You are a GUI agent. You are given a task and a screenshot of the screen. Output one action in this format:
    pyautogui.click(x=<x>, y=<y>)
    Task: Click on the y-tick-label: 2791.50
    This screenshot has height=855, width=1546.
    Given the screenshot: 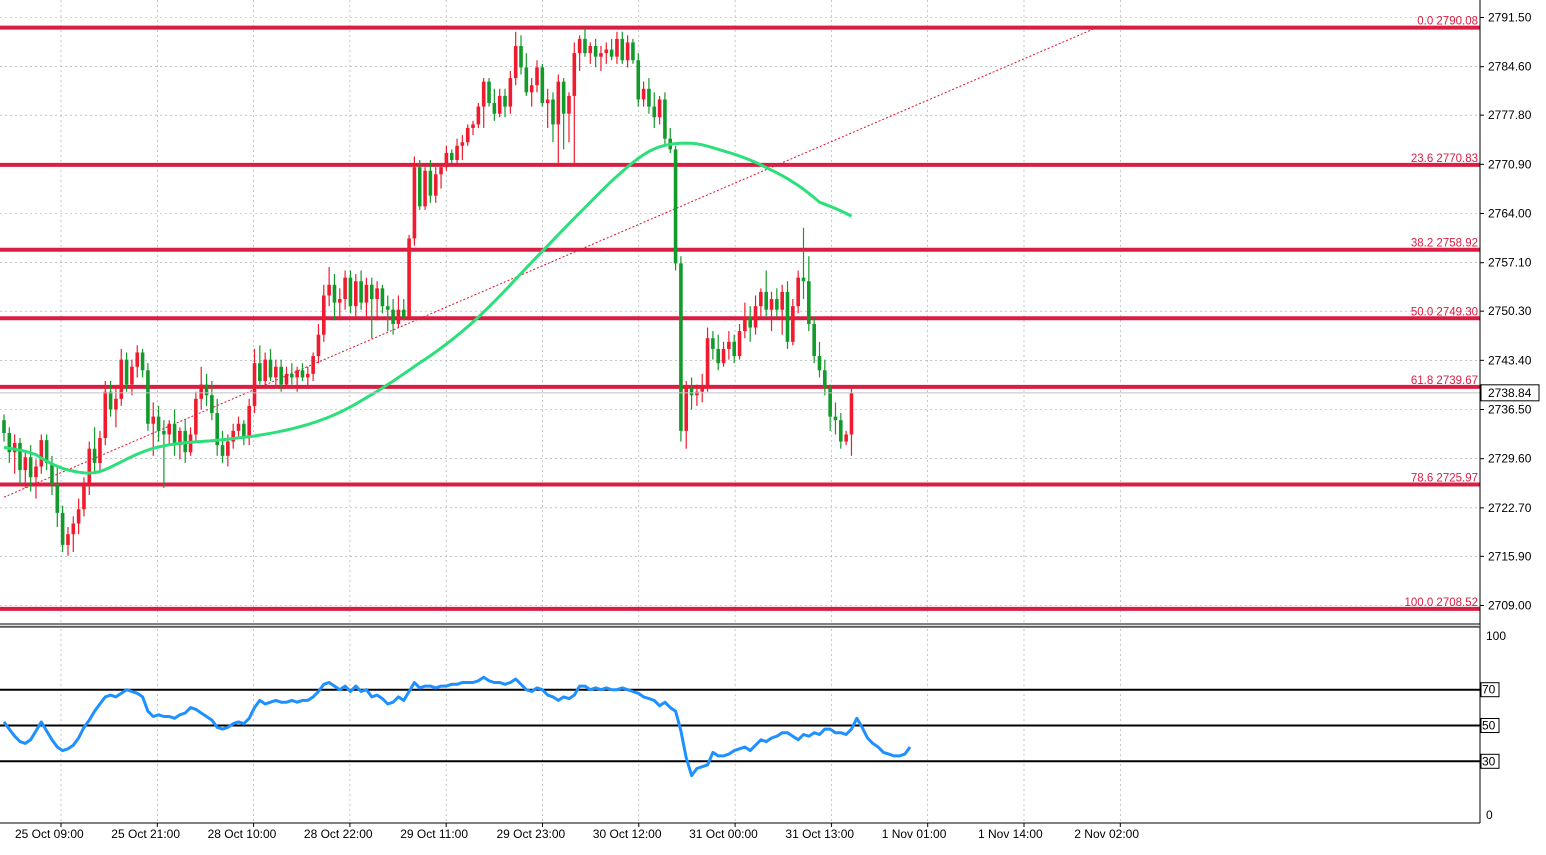 What is the action you would take?
    pyautogui.click(x=1510, y=18)
    